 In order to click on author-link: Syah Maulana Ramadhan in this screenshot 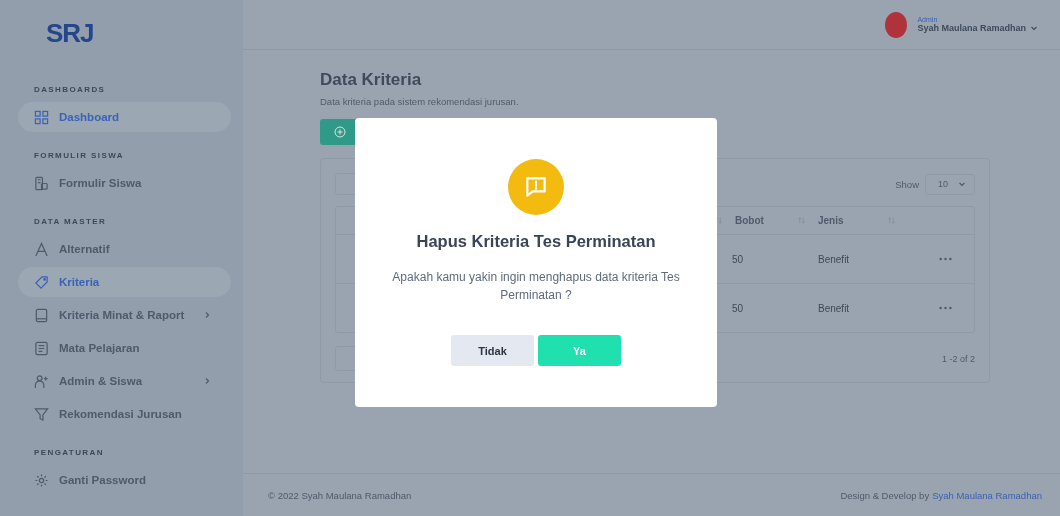, I will do `click(987, 495)`.